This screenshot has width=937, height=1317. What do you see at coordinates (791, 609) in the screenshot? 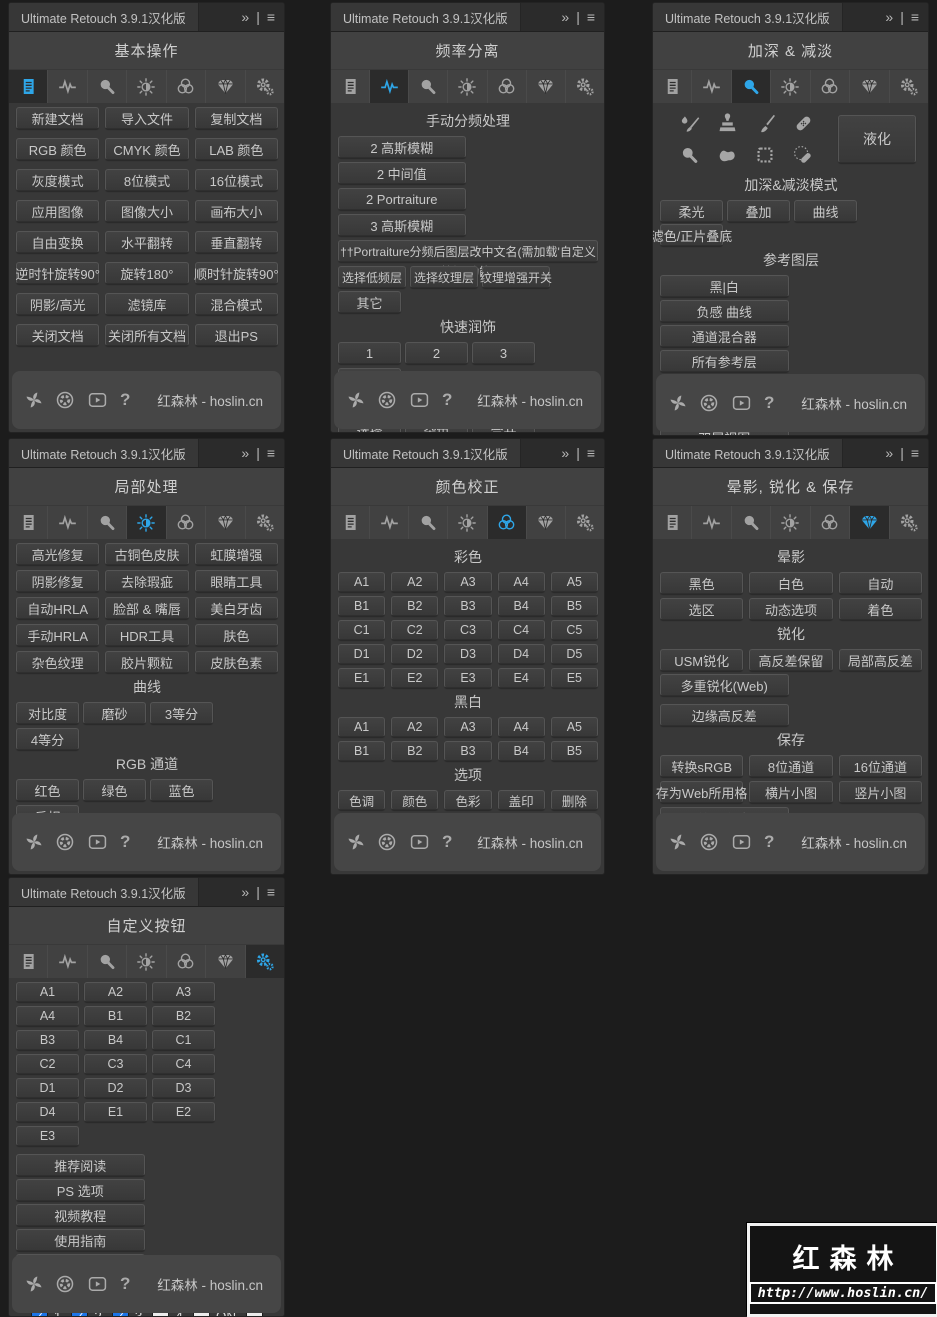
I see `panel-button: 动态选项` at bounding box center [791, 609].